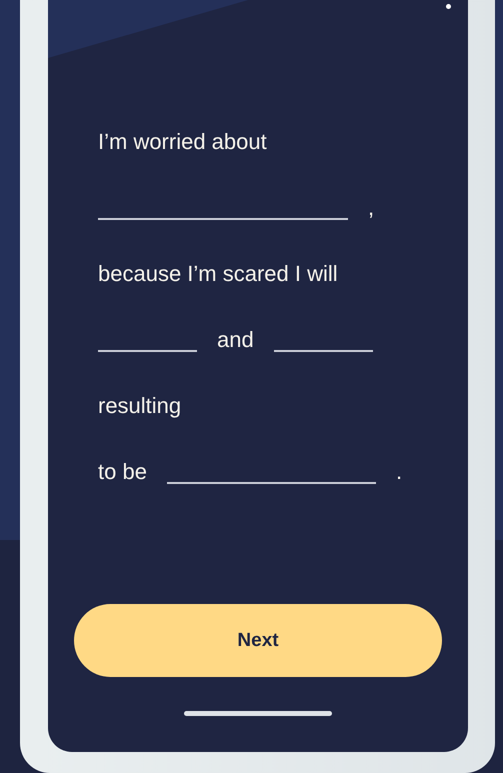 Image resolution: width=503 pixels, height=773 pixels. Describe the element at coordinates (122, 472) in the screenshot. I see `prompt-text: to be` at that location.